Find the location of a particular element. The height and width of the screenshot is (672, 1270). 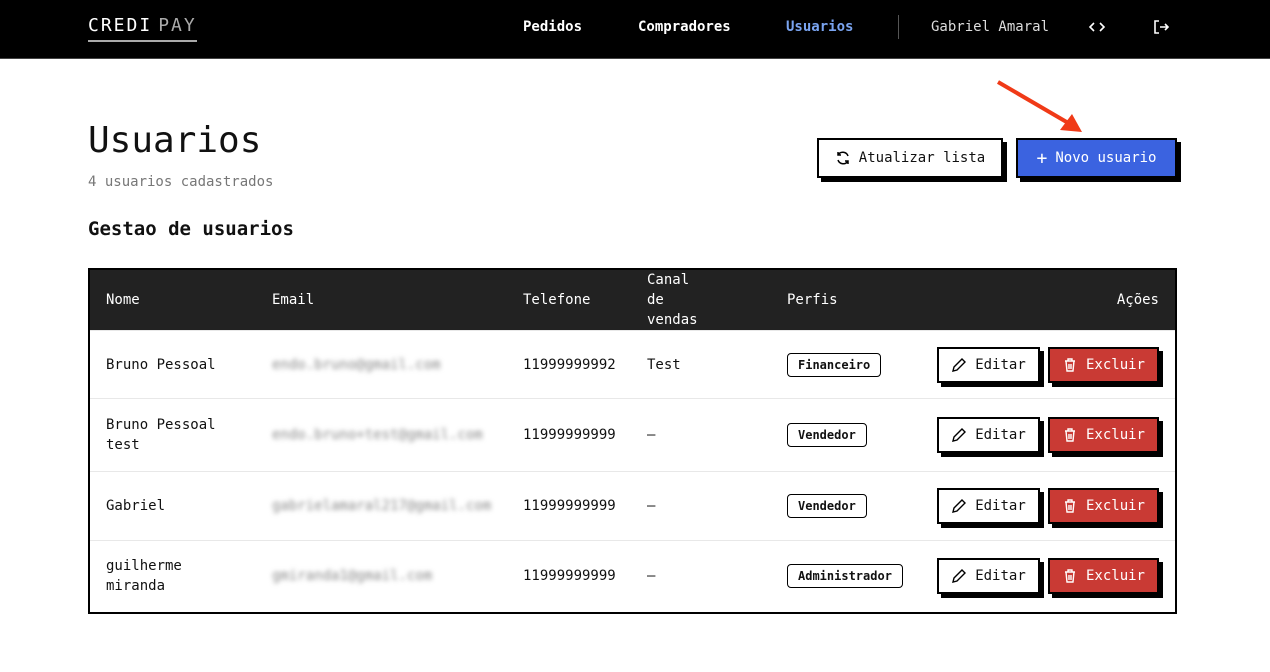

new-user-label: Novo usuario is located at coordinates (1106, 158).